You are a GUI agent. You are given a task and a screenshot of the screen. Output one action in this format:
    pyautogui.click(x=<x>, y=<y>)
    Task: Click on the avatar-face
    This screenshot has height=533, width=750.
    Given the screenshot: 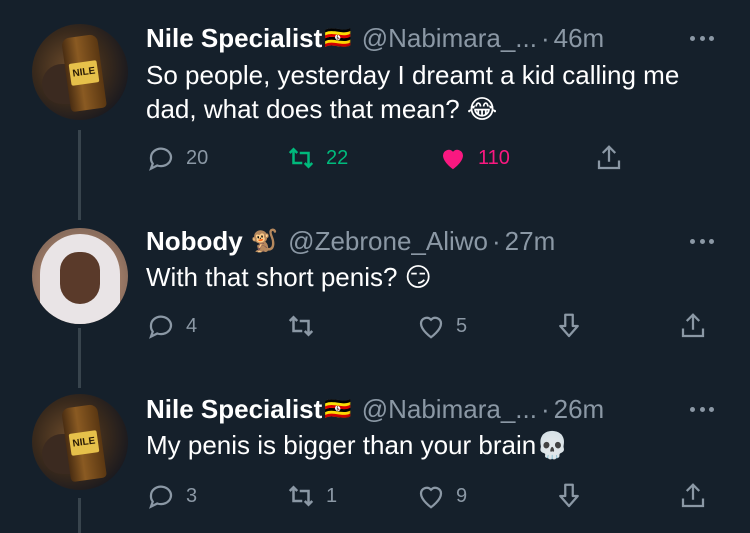 What is the action you would take?
    pyautogui.click(x=80, y=278)
    